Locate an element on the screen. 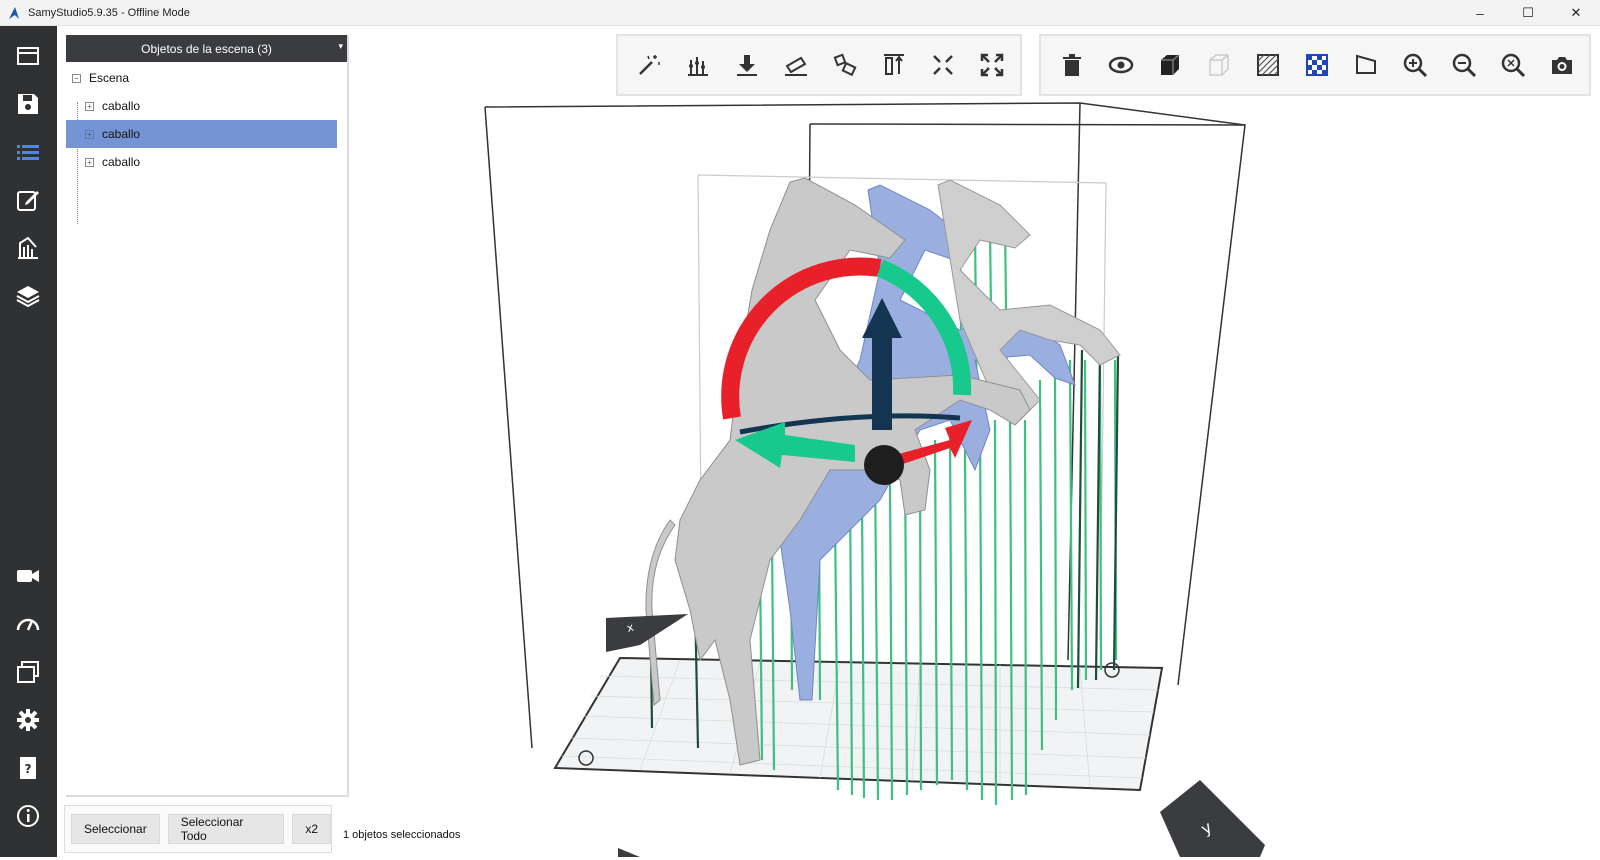 Image resolution: width=1600 pixels, height=860 pixels. help-manual-icon: ? is located at coordinates (28, 768).